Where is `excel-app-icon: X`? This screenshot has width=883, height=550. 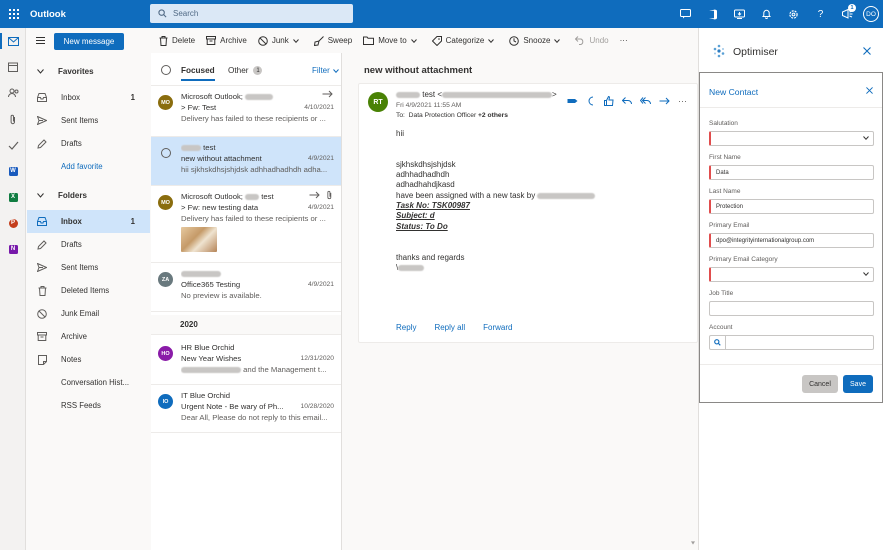 excel-app-icon: X is located at coordinates (13, 197).